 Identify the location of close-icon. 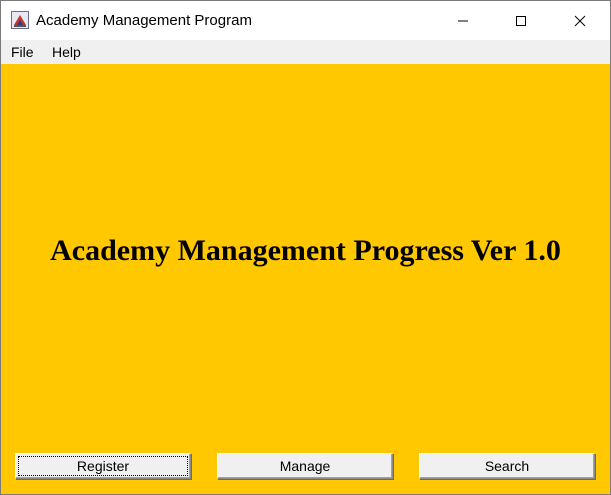
(579, 20).